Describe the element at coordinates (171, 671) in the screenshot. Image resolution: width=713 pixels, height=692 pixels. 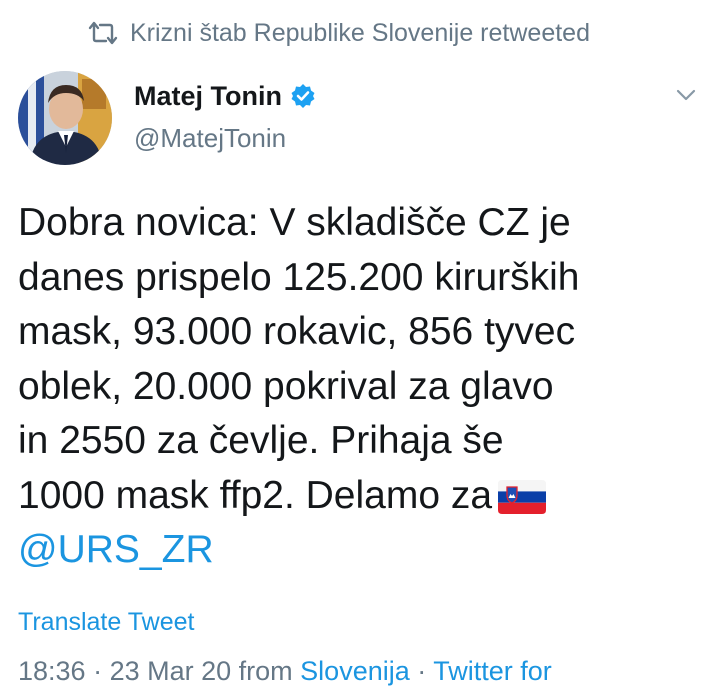
I see `tweet-date: 23 Mar 20` at that location.